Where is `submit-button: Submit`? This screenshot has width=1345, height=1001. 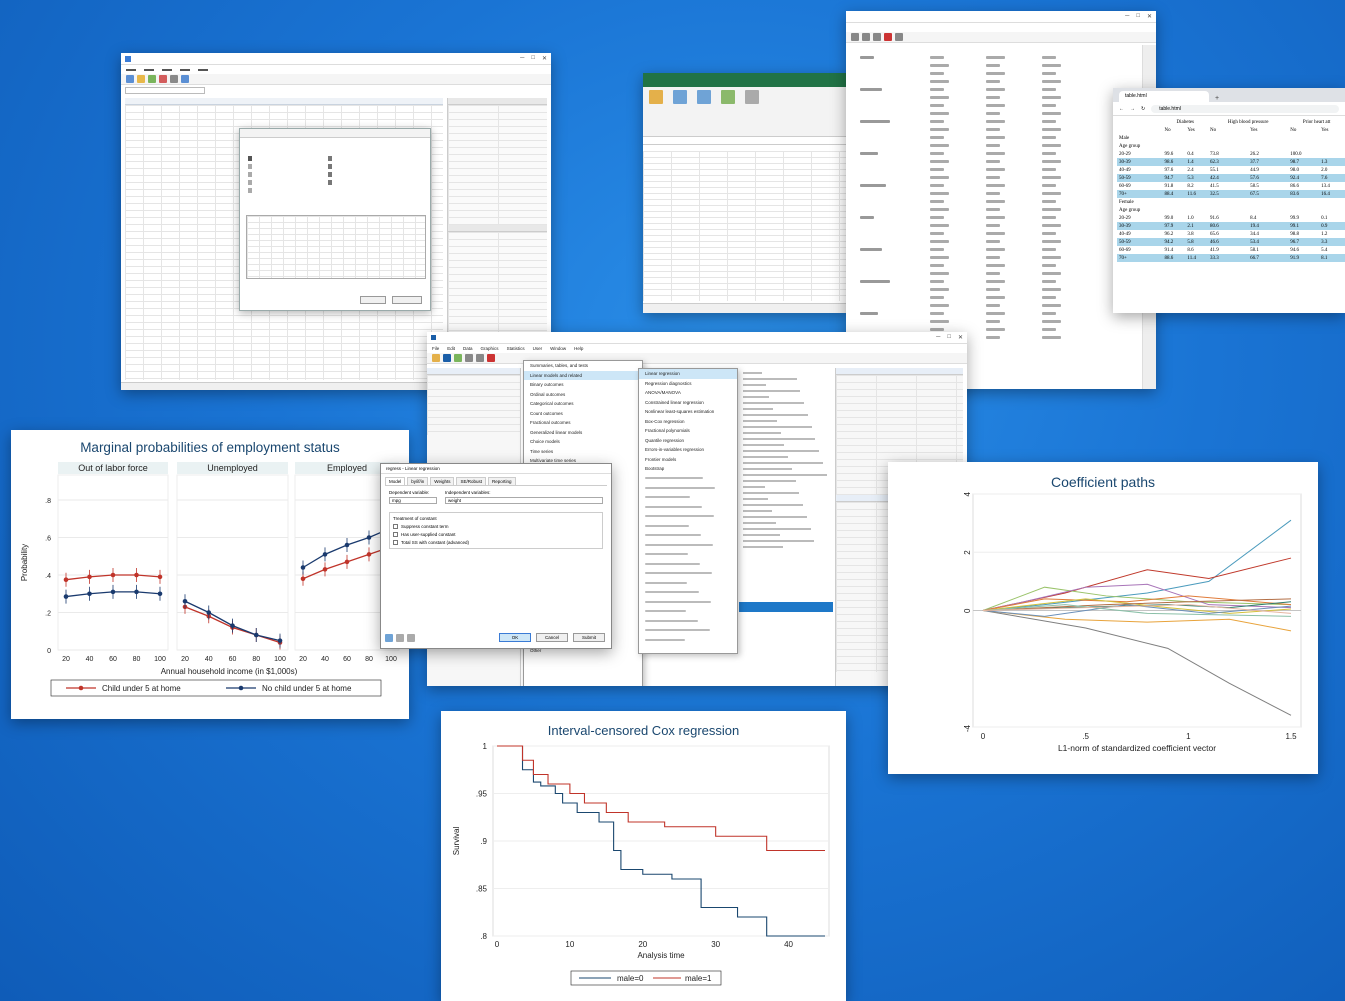
submit-button: Submit is located at coordinates (589, 637).